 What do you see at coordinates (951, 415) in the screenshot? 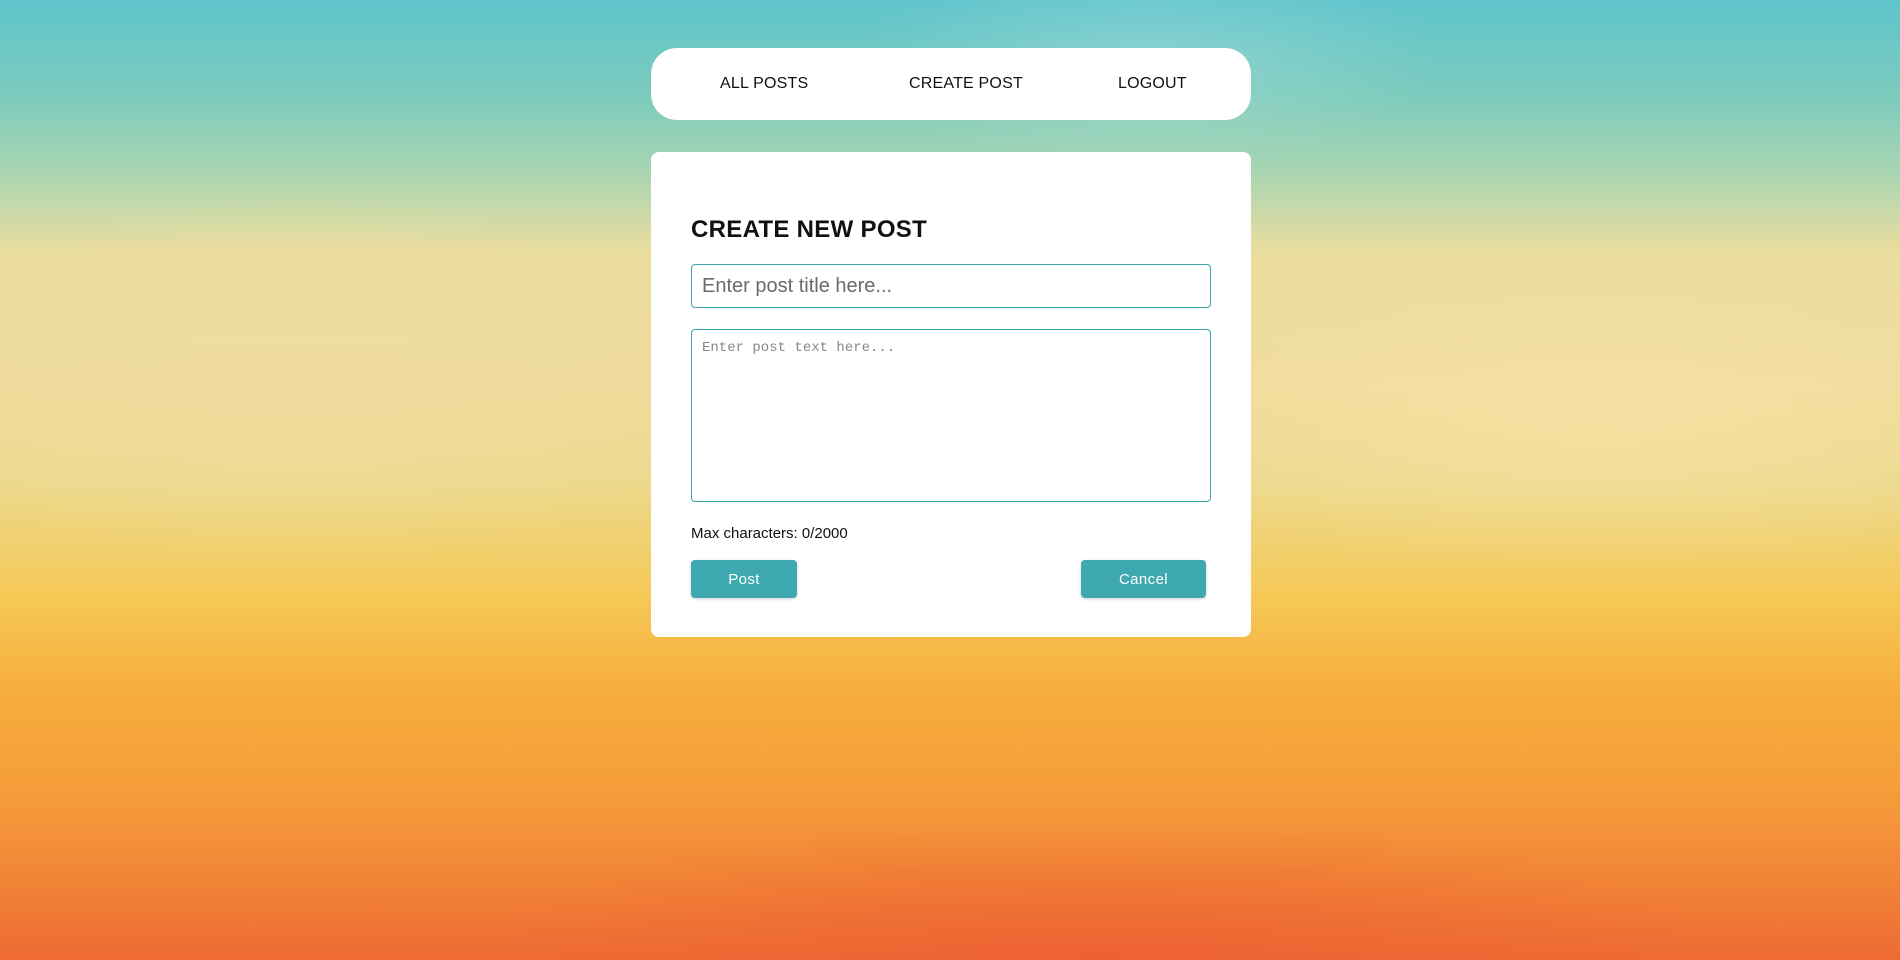
I see `post-text-input` at bounding box center [951, 415].